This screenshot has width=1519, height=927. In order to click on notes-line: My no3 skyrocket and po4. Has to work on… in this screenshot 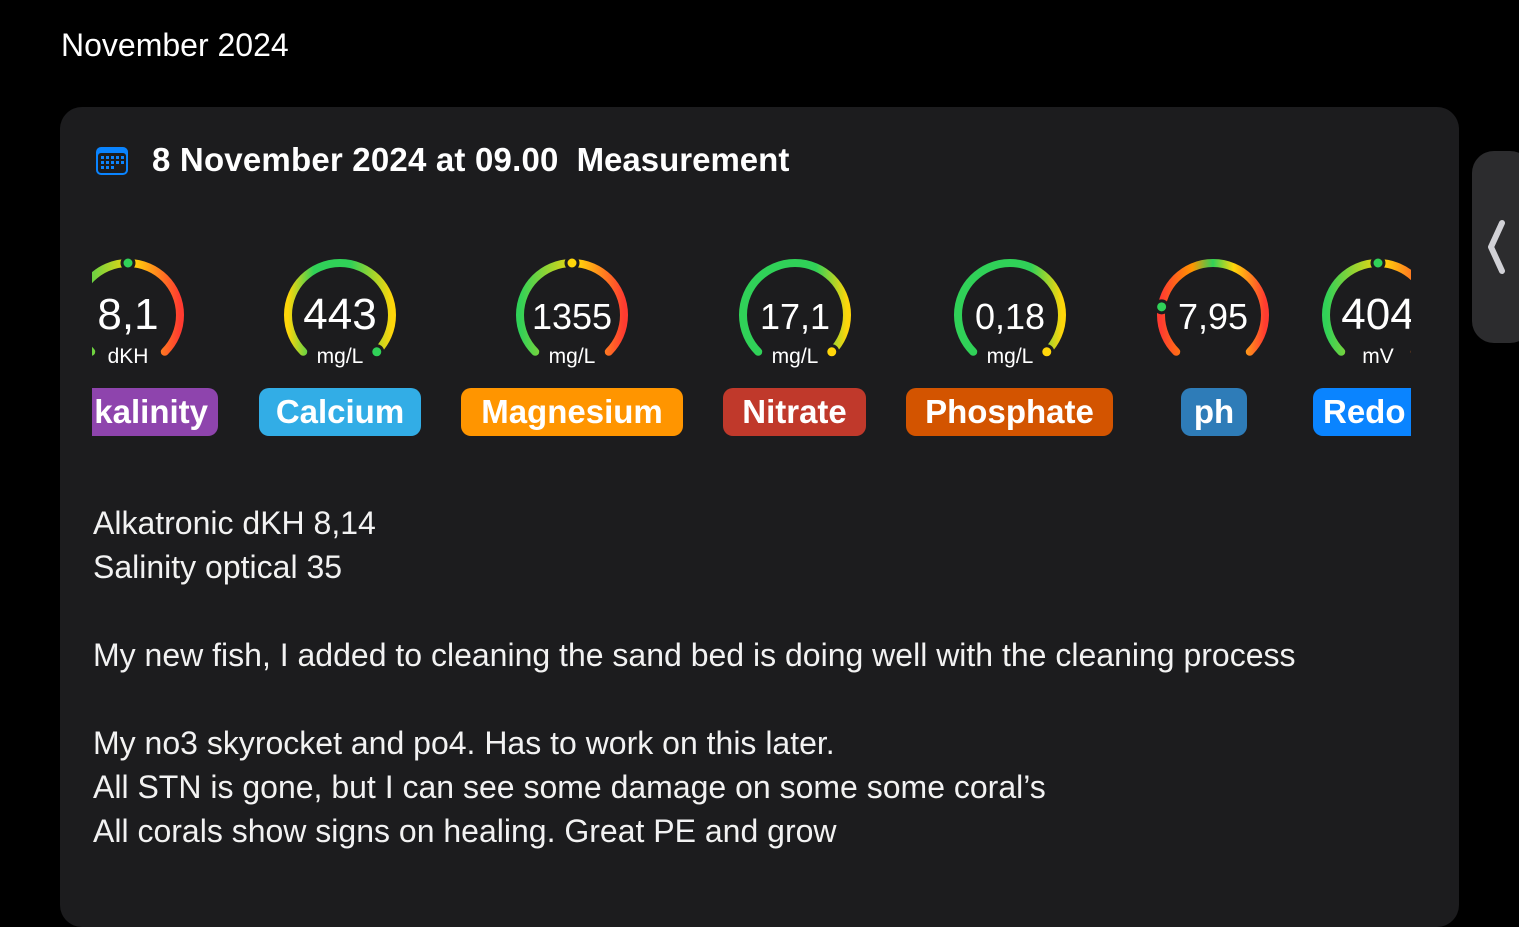, I will do `click(464, 743)`.